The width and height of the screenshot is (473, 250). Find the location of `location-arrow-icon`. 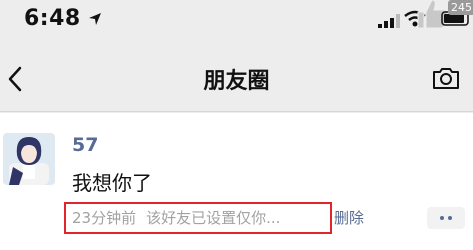

location-arrow-icon is located at coordinates (95, 19).